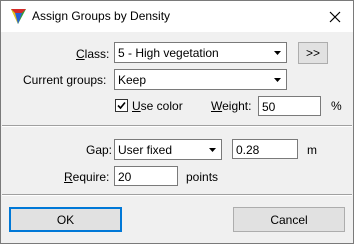 The height and width of the screenshot is (244, 354). Describe the element at coordinates (93, 54) in the screenshot. I see `class-label: Class:` at that location.